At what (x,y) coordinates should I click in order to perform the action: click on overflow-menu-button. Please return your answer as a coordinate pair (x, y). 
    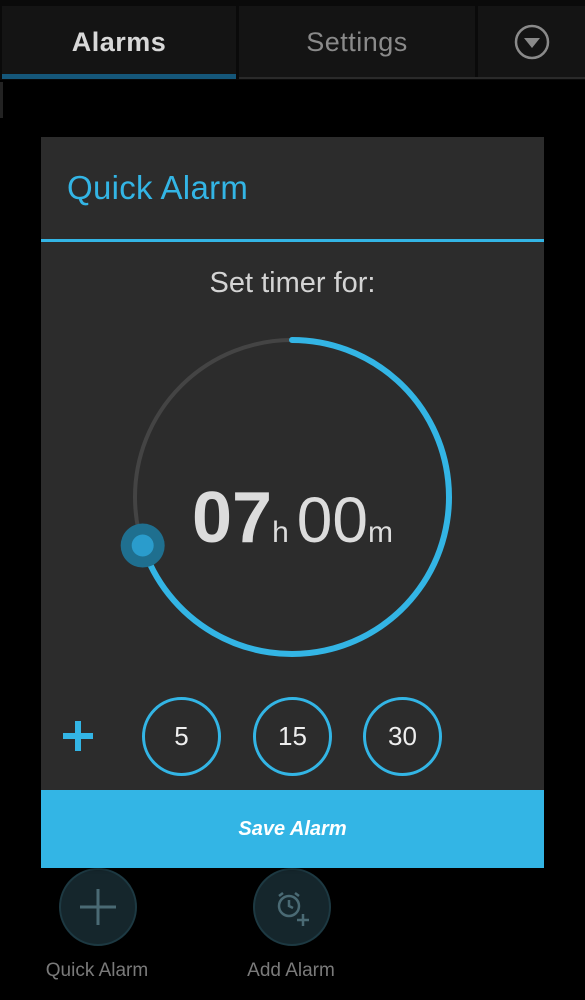
    Looking at the image, I should click on (531, 42).